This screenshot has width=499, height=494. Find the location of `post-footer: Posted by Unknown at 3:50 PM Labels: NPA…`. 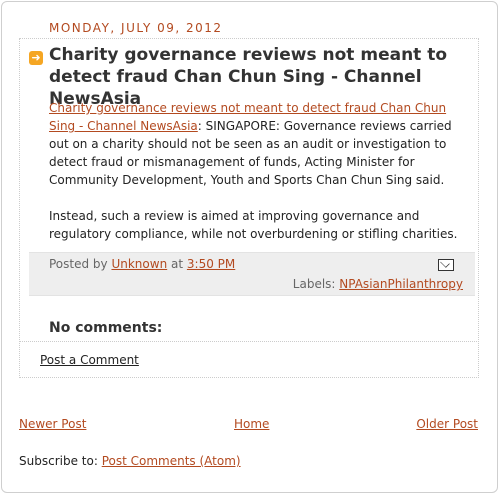

post-footer: Posted by Unknown at 3:50 PM Labels: NPA… is located at coordinates (252, 274).